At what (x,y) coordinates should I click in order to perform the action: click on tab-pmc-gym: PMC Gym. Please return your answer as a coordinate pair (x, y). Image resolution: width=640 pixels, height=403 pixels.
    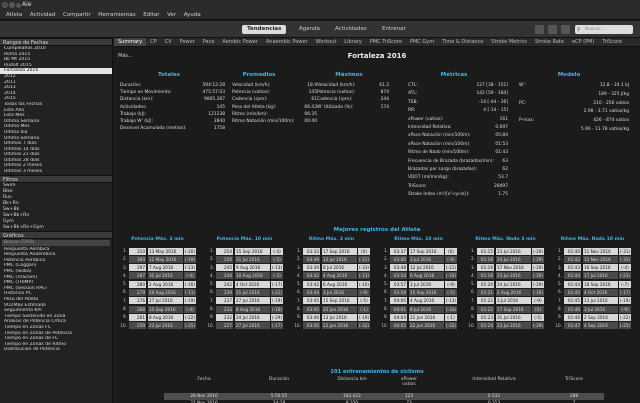
    Looking at the image, I should click on (422, 42).